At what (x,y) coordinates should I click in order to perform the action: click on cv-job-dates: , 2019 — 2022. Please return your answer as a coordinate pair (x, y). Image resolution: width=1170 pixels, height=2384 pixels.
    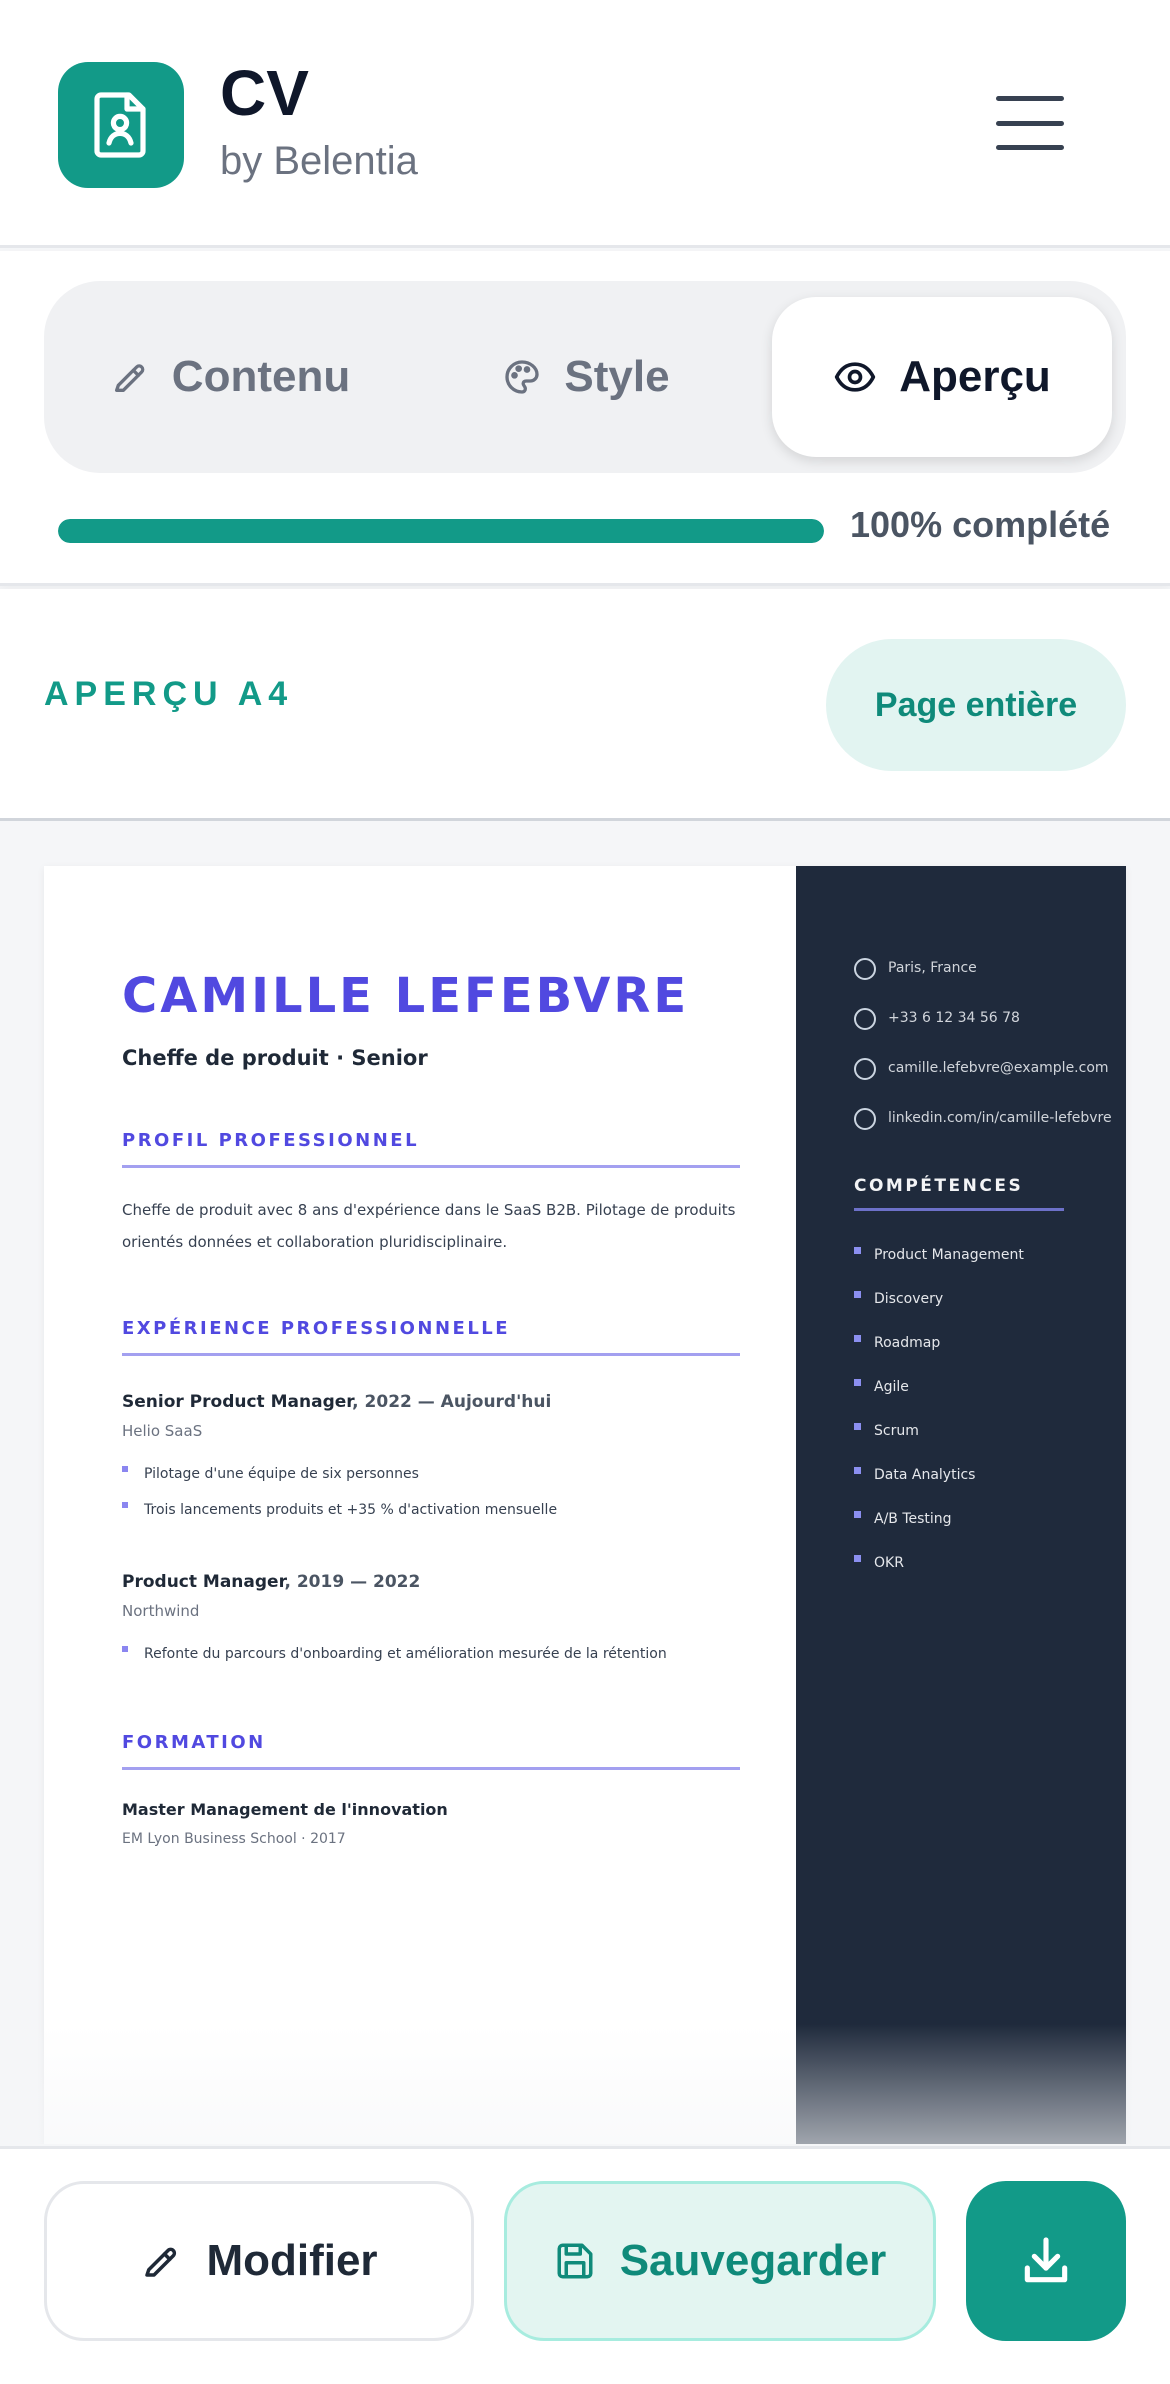
    Looking at the image, I should click on (352, 1582).